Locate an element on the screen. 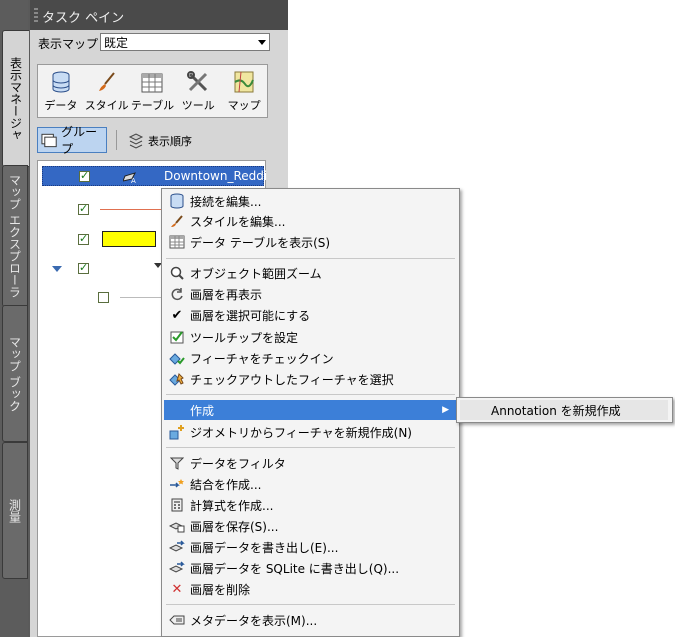 This screenshot has height=637, width=675. data-label: データ is located at coordinates (61, 105).